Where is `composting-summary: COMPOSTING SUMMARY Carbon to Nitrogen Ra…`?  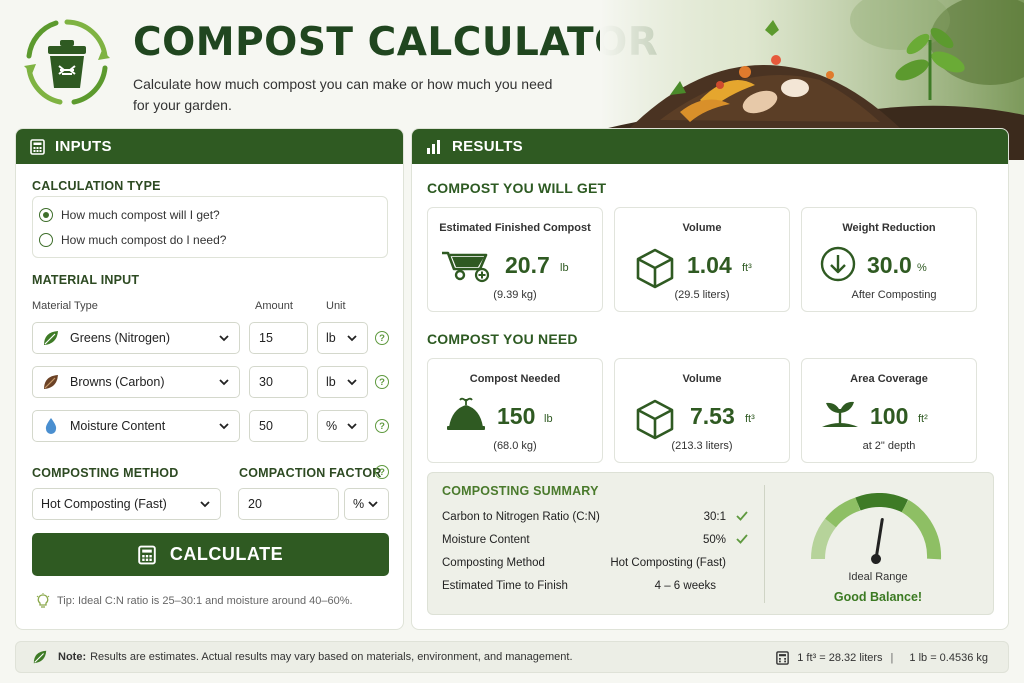
composting-summary: COMPOSTING SUMMARY Carbon to Nitrogen Ra… is located at coordinates (710, 543).